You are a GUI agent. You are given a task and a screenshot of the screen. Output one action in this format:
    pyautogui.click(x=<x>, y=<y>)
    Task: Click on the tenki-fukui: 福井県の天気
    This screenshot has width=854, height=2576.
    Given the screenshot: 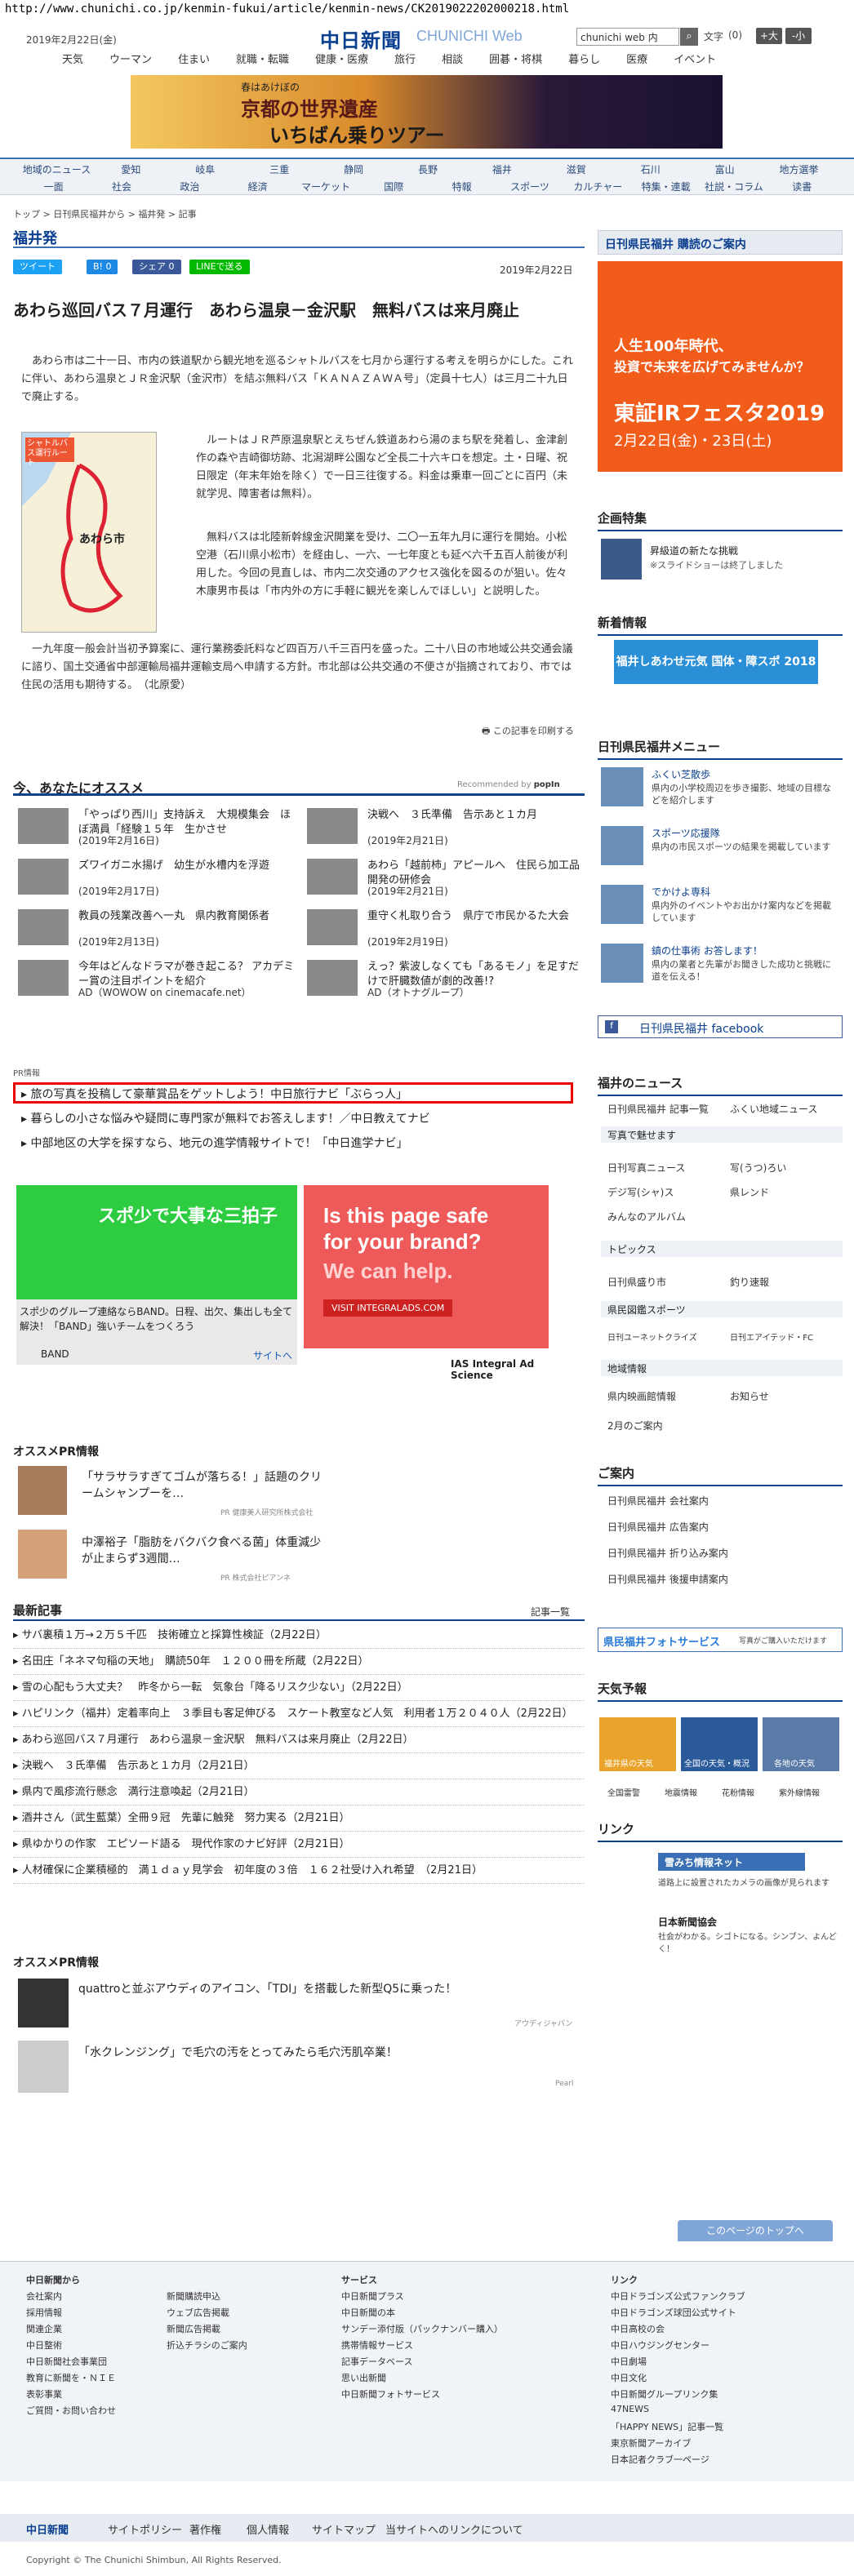 What is the action you would take?
    pyautogui.click(x=637, y=1744)
    